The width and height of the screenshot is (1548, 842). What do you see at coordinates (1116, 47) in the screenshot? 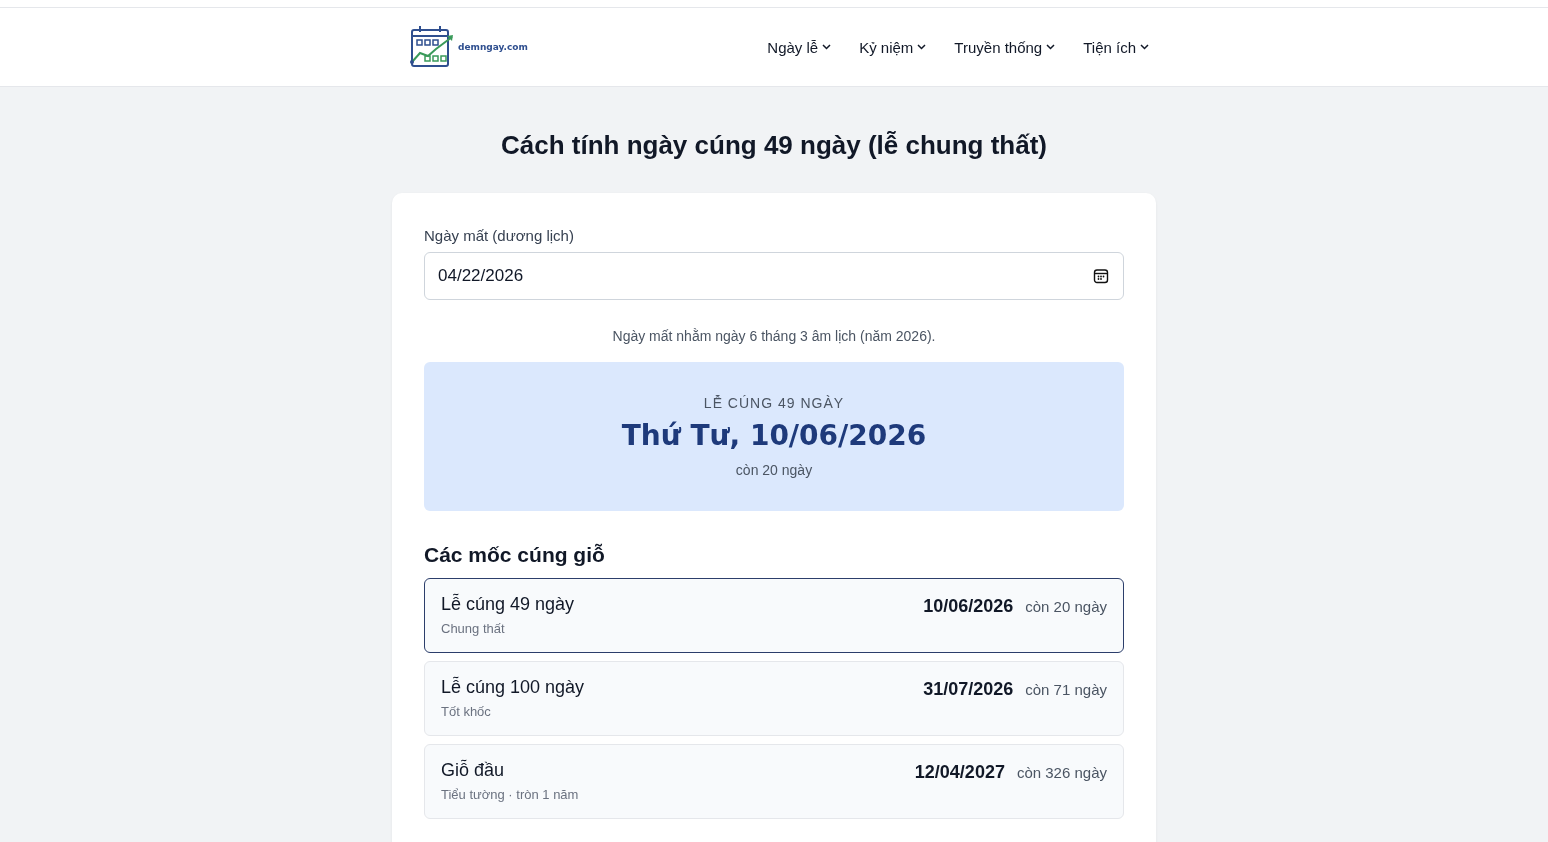
I see `nav-menu-link: Tiện ích` at bounding box center [1116, 47].